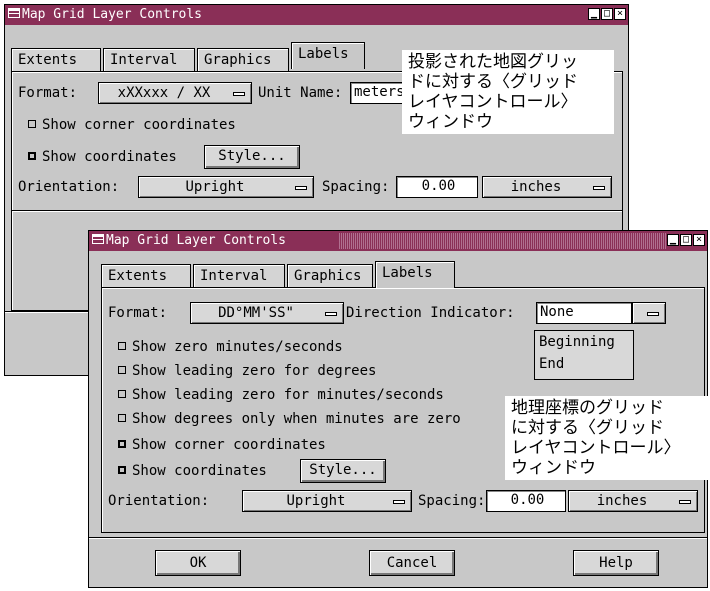 Image resolution: width=710 pixels, height=591 pixels. What do you see at coordinates (493, 82) in the screenshot?
I see `back-callout-line: ドに対する〈グリッド` at bounding box center [493, 82].